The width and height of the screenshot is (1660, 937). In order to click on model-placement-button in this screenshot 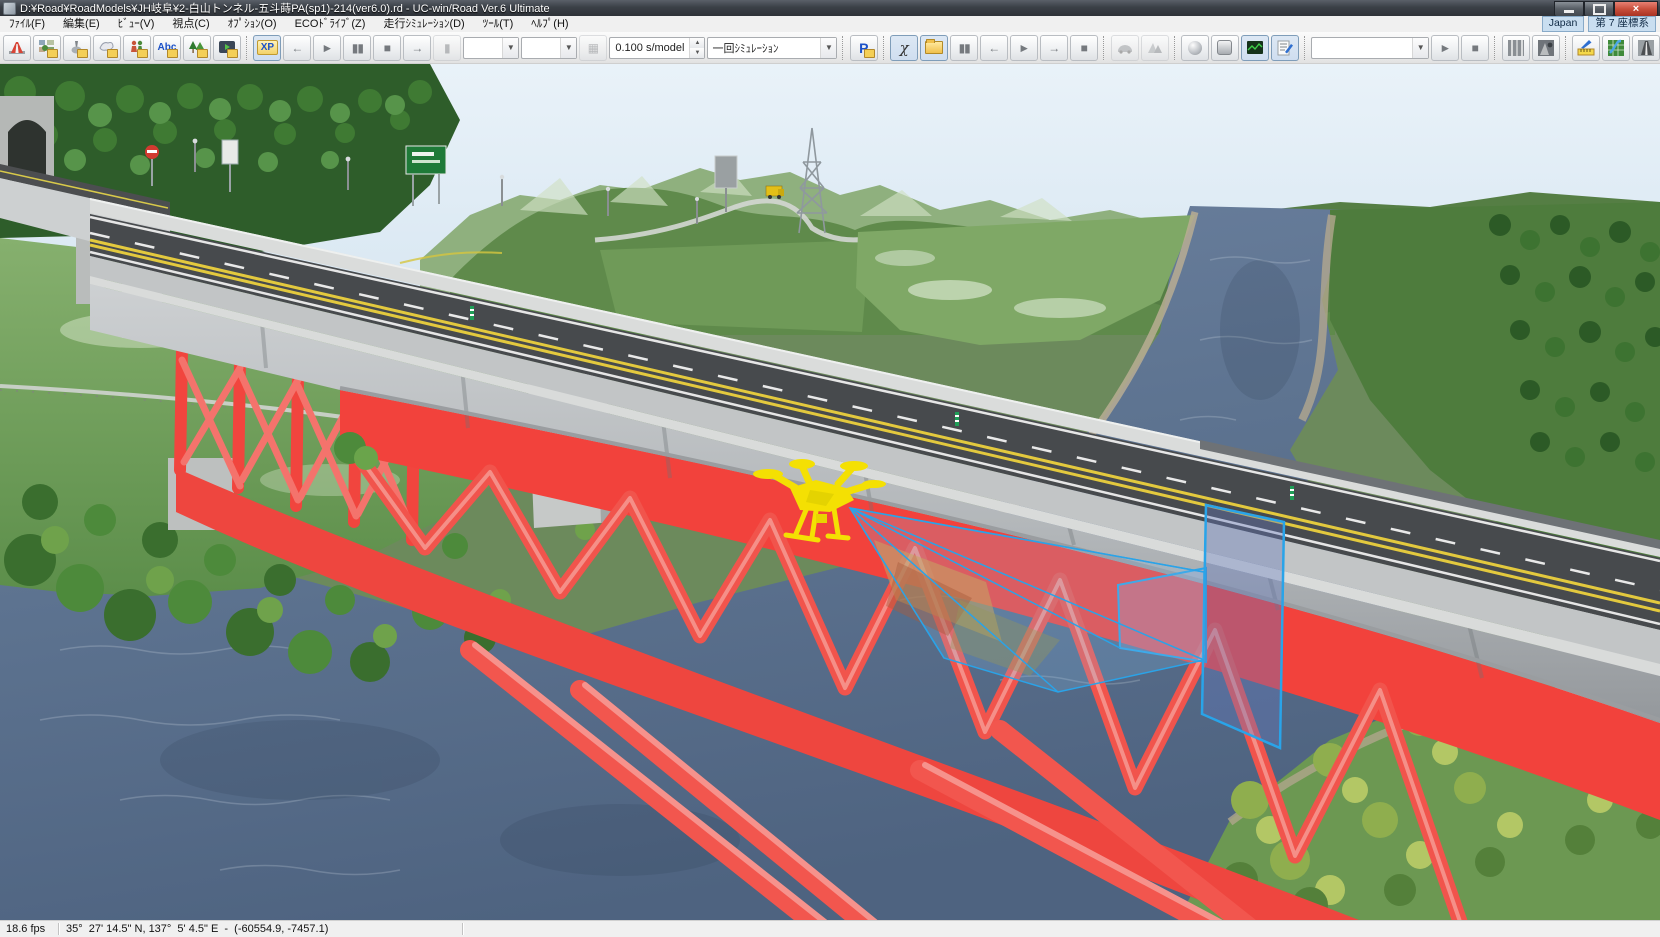, I will do `click(77, 47)`.